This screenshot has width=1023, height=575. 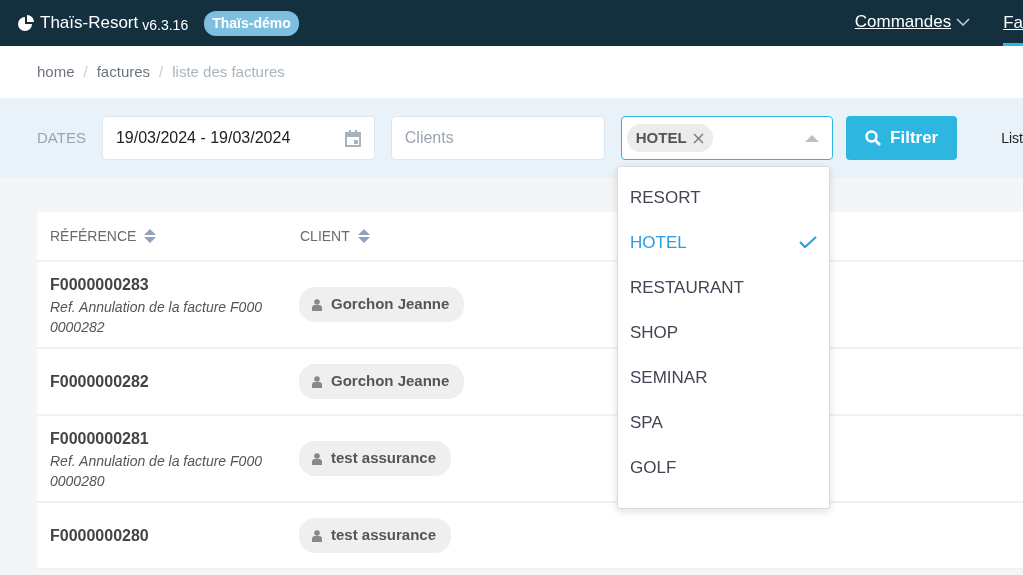 I want to click on nav-menu-item: Commandes, so click(x=912, y=23).